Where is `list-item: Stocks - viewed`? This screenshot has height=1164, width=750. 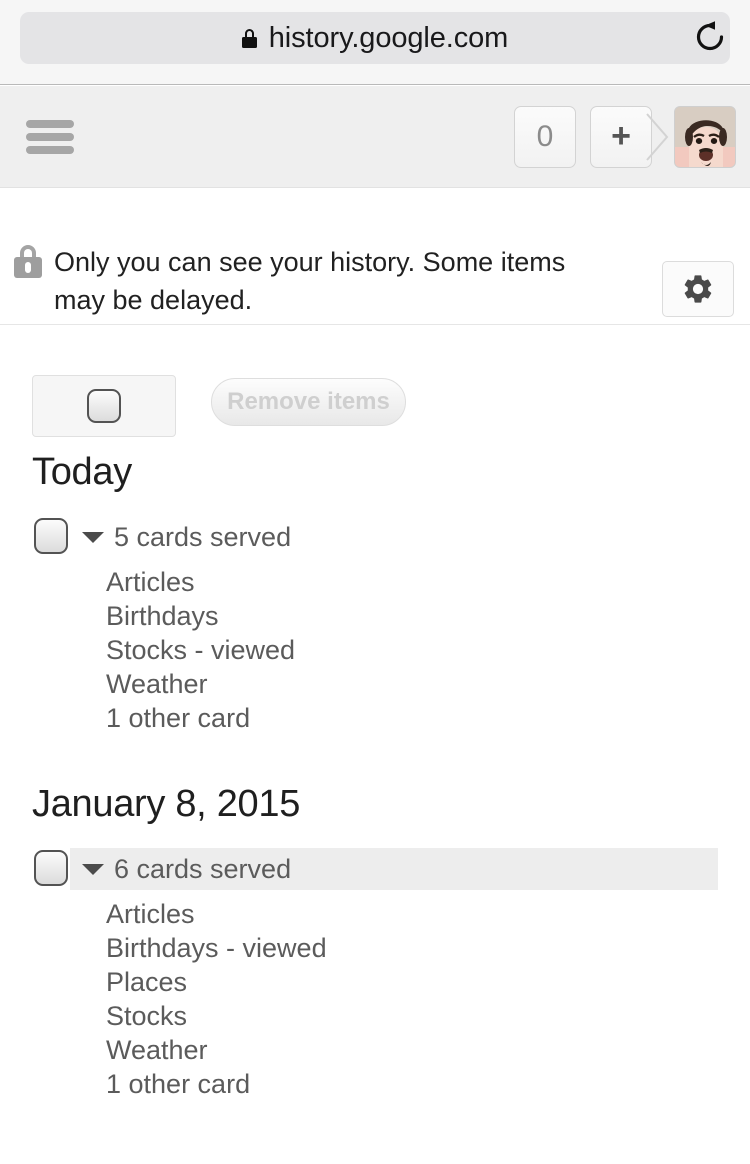
list-item: Stocks - viewed is located at coordinates (428, 650).